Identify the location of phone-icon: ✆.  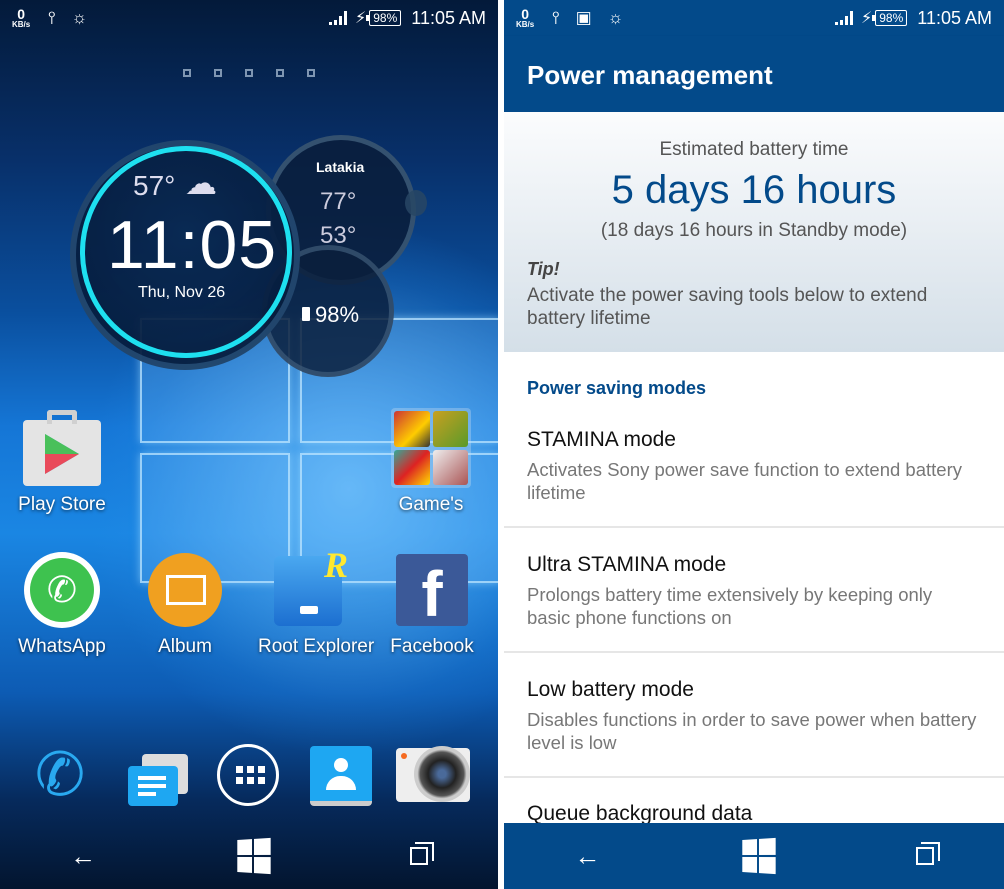
(60, 775).